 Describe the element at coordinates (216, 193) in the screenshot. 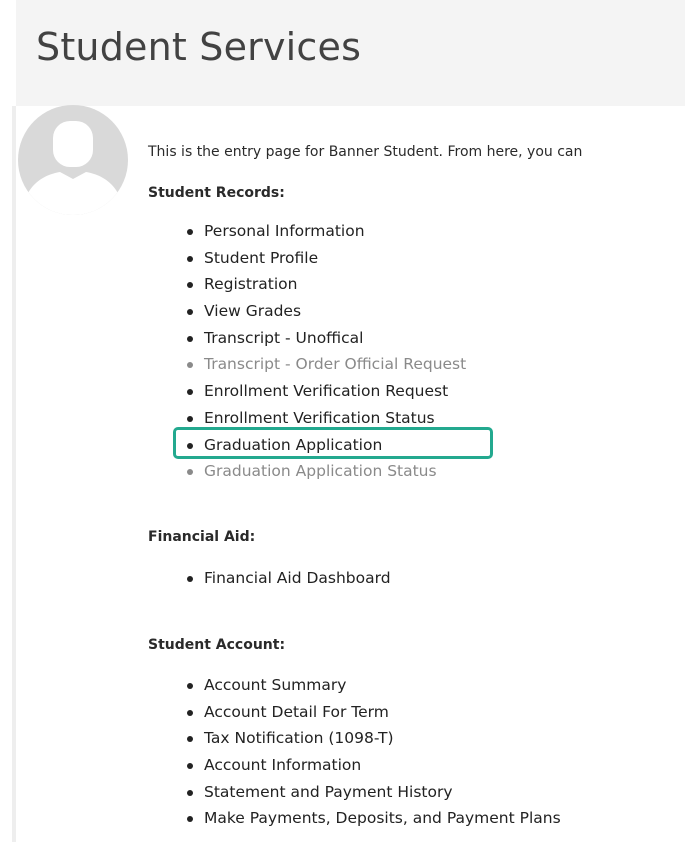

I see `student-records-heading: Student Records:` at that location.